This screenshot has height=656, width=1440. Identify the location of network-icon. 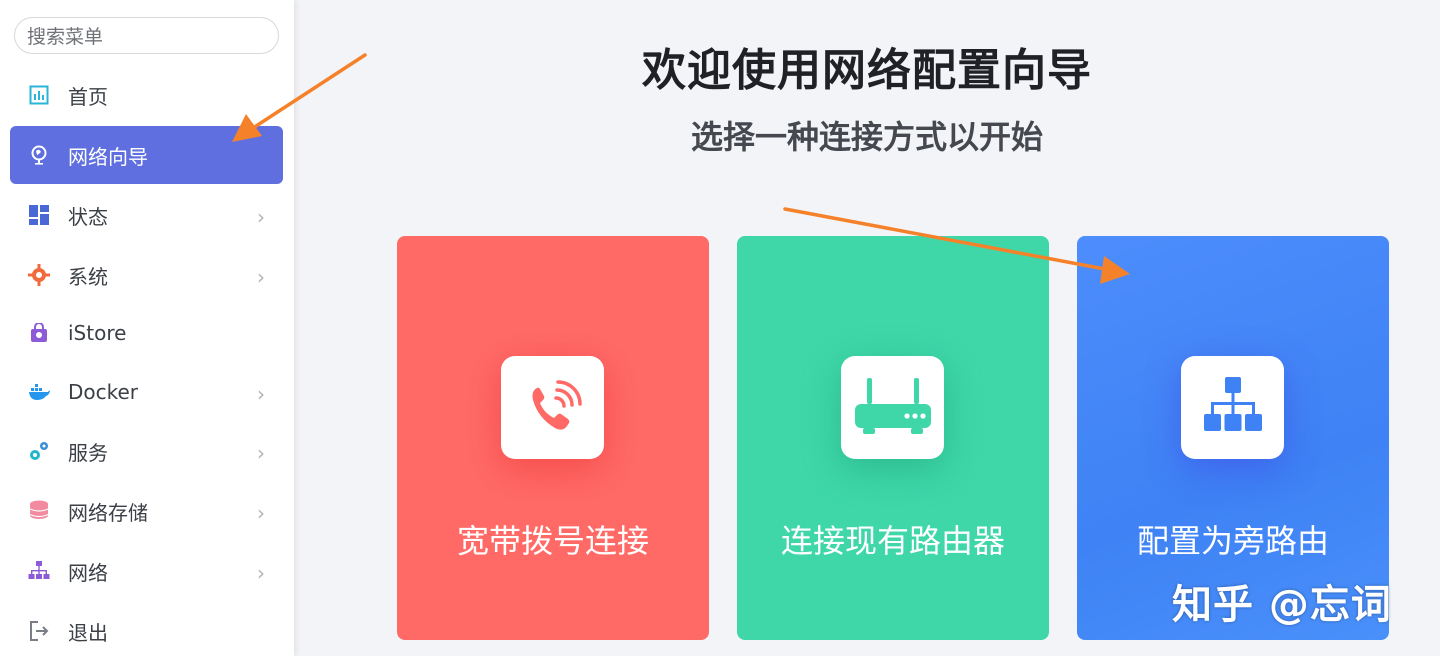
(39, 571).